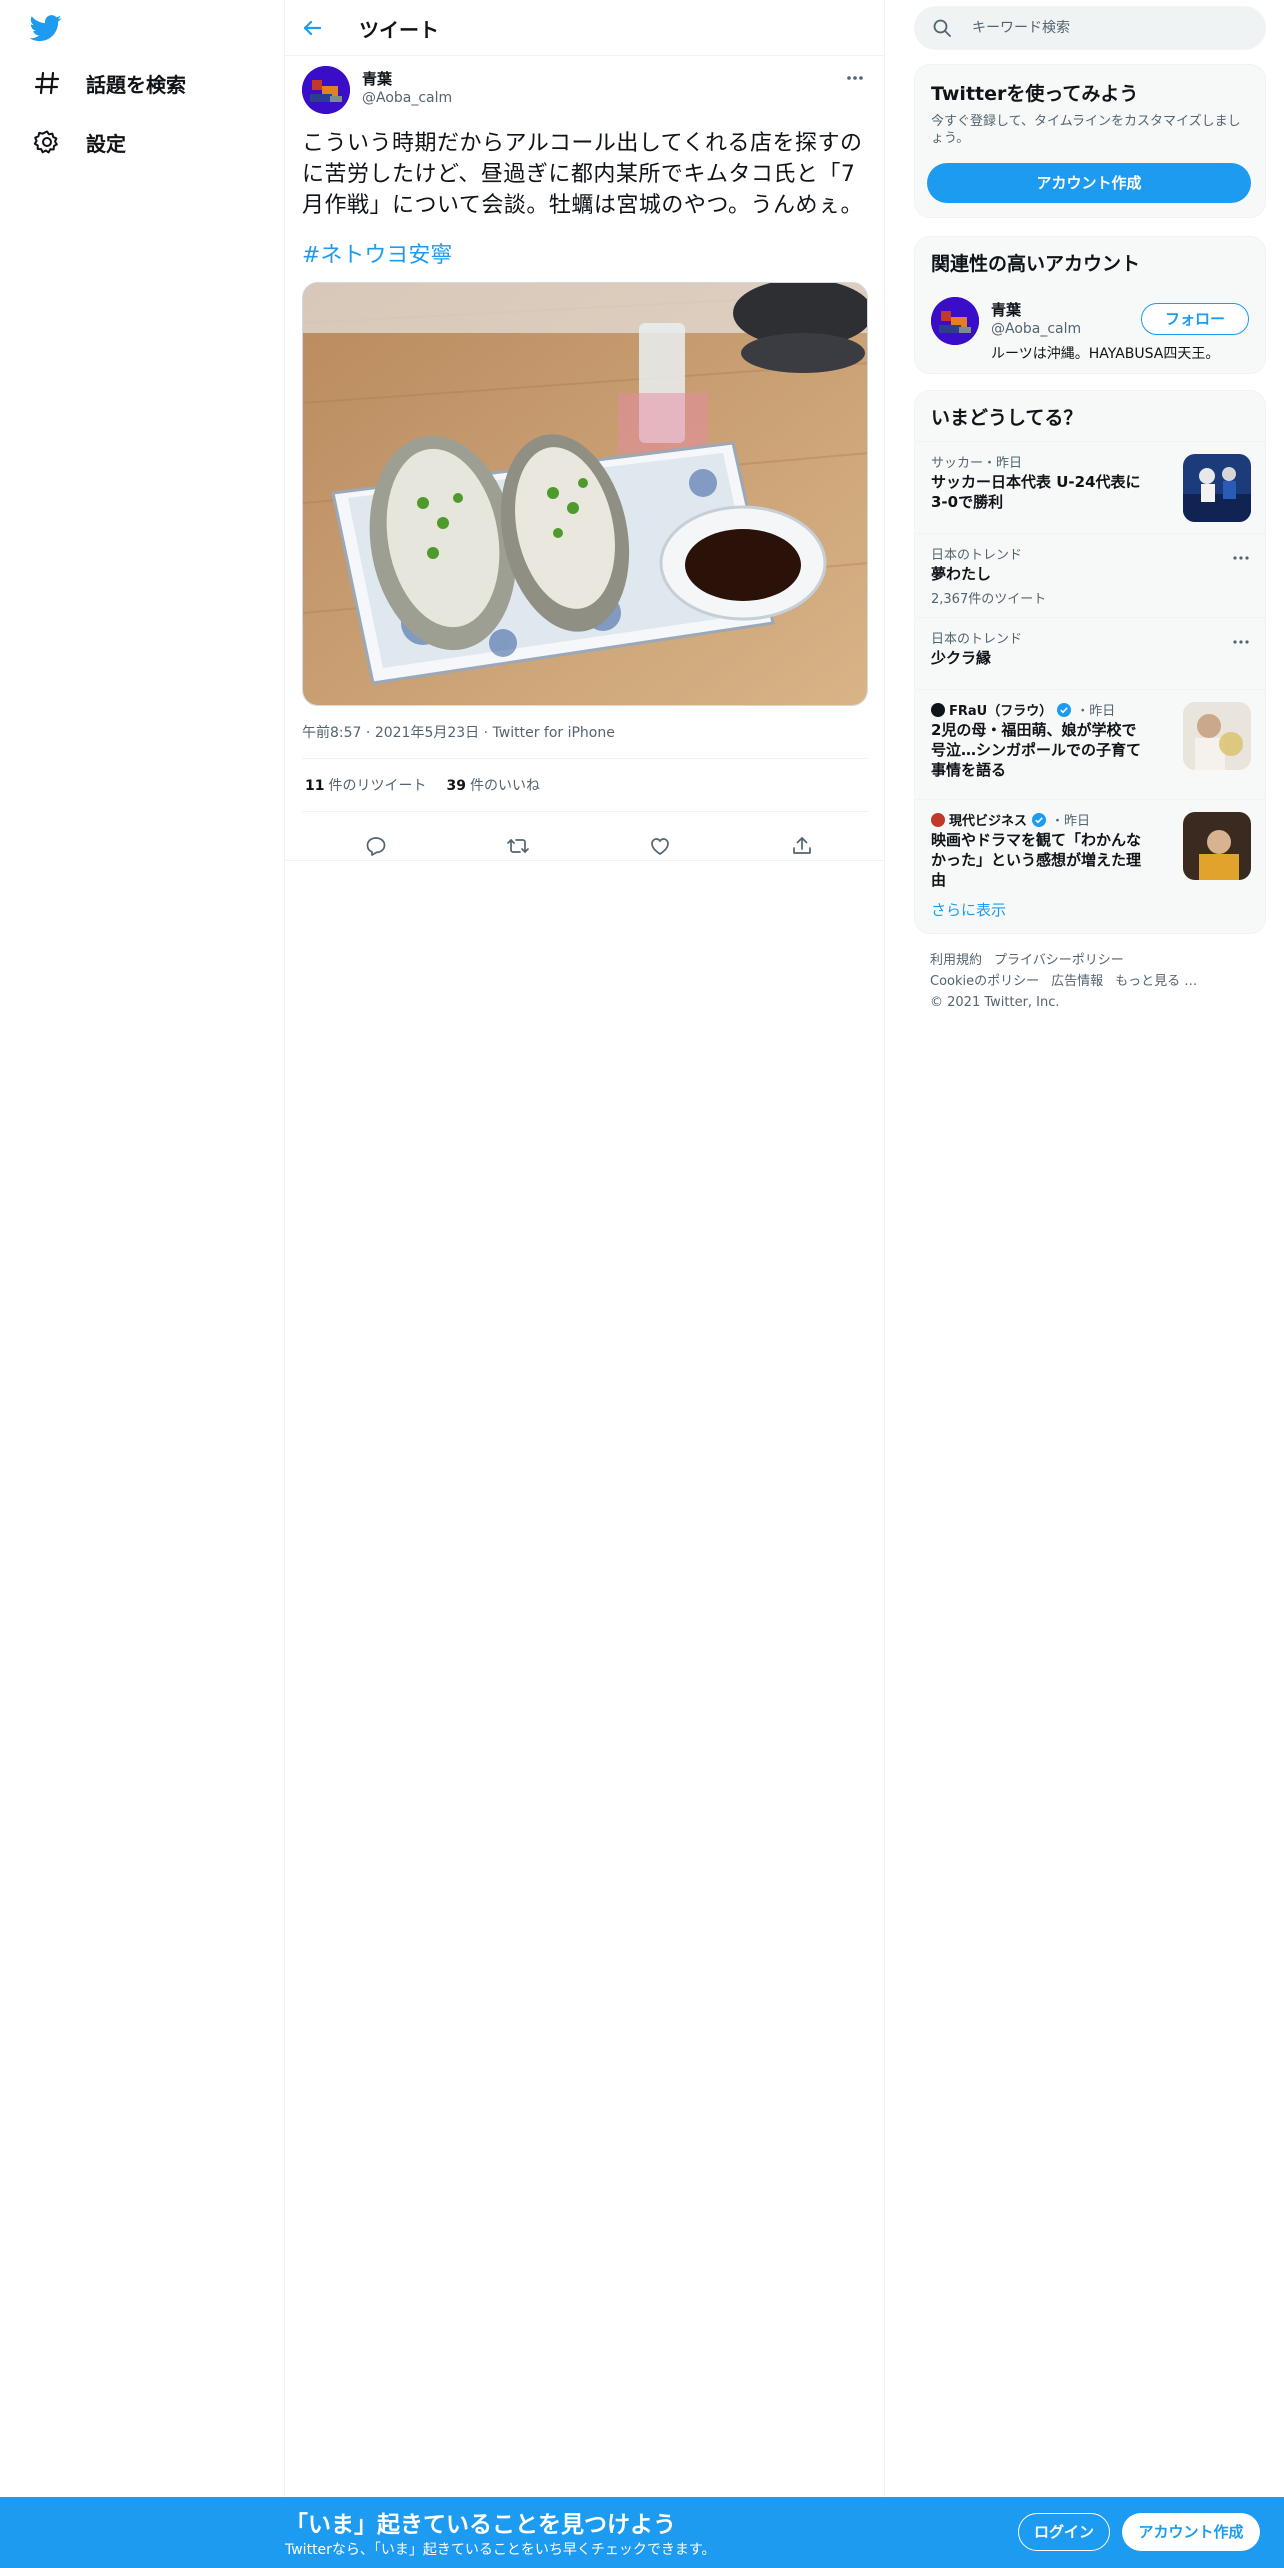 This screenshot has width=1284, height=2568. What do you see at coordinates (961, 574) in the screenshot?
I see `trend-title: 夢わたし` at bounding box center [961, 574].